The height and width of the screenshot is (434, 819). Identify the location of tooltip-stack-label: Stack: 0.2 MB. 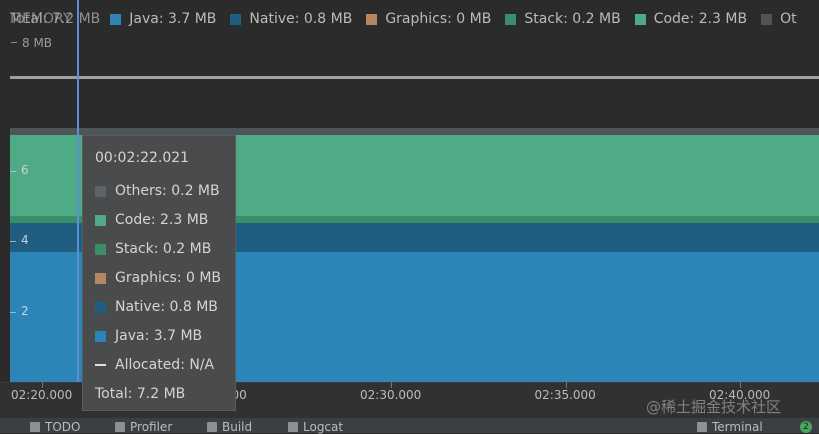
(163, 249).